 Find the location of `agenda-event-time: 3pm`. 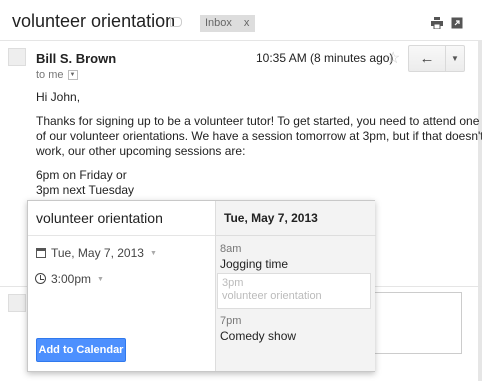

agenda-event-time: 3pm is located at coordinates (233, 283).